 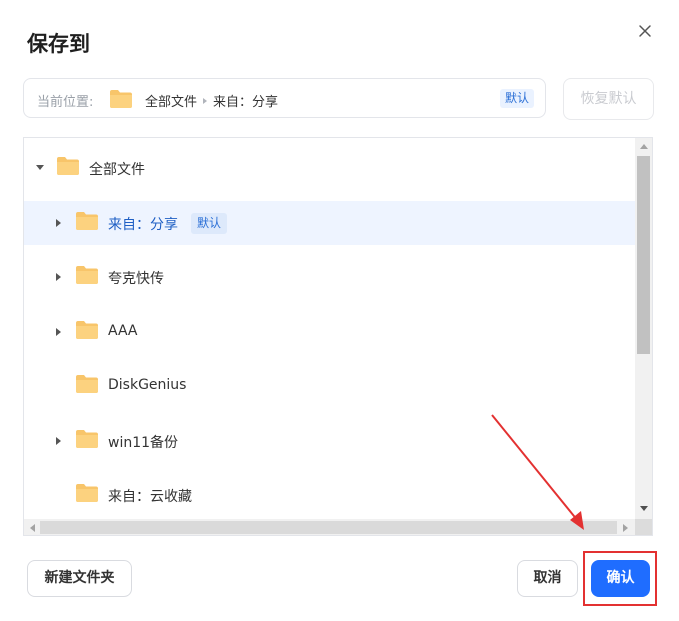 I want to click on scroll-up-icon, so click(x=644, y=146).